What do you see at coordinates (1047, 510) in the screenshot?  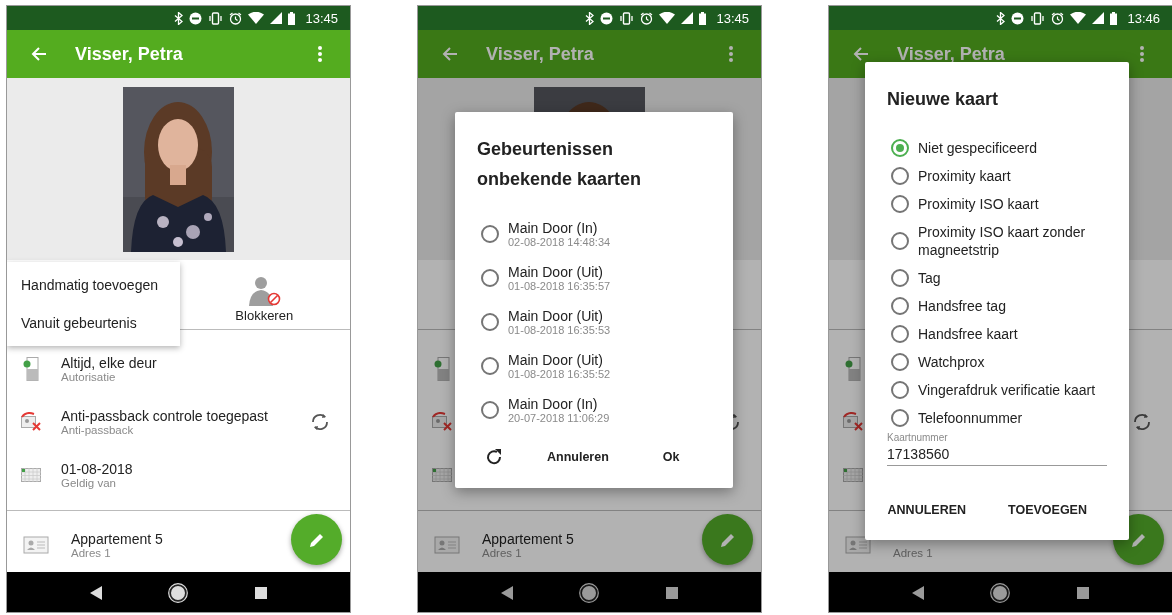 I see `dialog-button: TOEVOEGEN` at bounding box center [1047, 510].